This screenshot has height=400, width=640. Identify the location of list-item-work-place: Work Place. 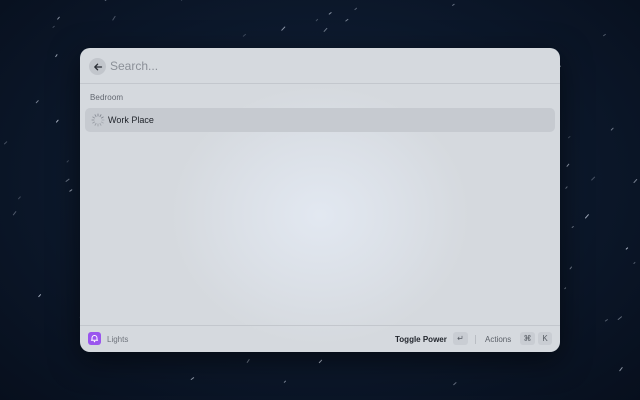
(320, 120).